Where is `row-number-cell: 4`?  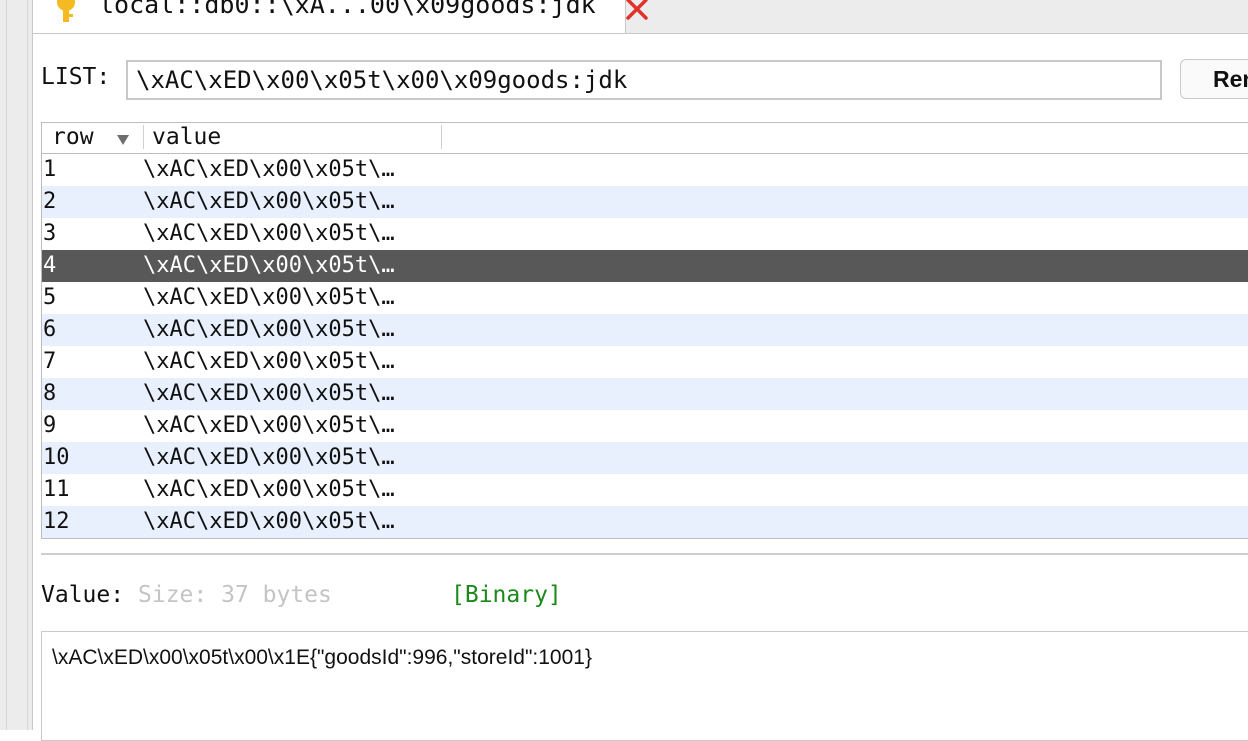
row-number-cell: 4 is located at coordinates (50, 265).